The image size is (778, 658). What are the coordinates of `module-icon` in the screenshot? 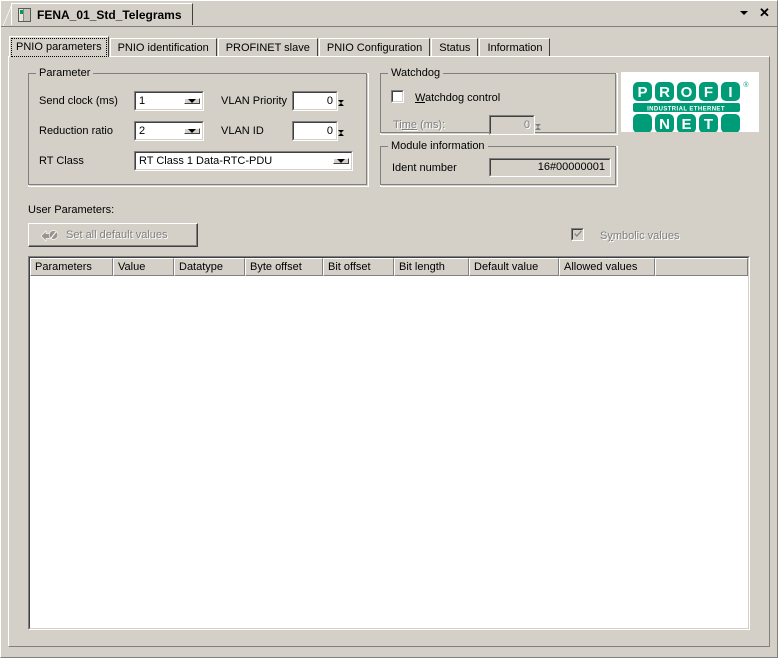 It's located at (24, 14).